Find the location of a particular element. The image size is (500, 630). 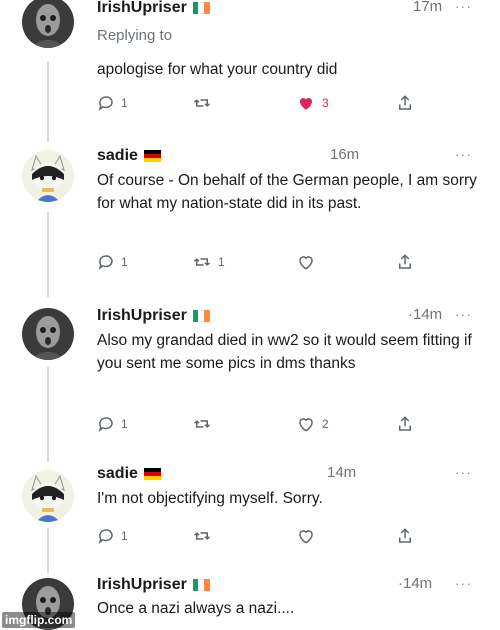

like-count: 3 is located at coordinates (325, 103).